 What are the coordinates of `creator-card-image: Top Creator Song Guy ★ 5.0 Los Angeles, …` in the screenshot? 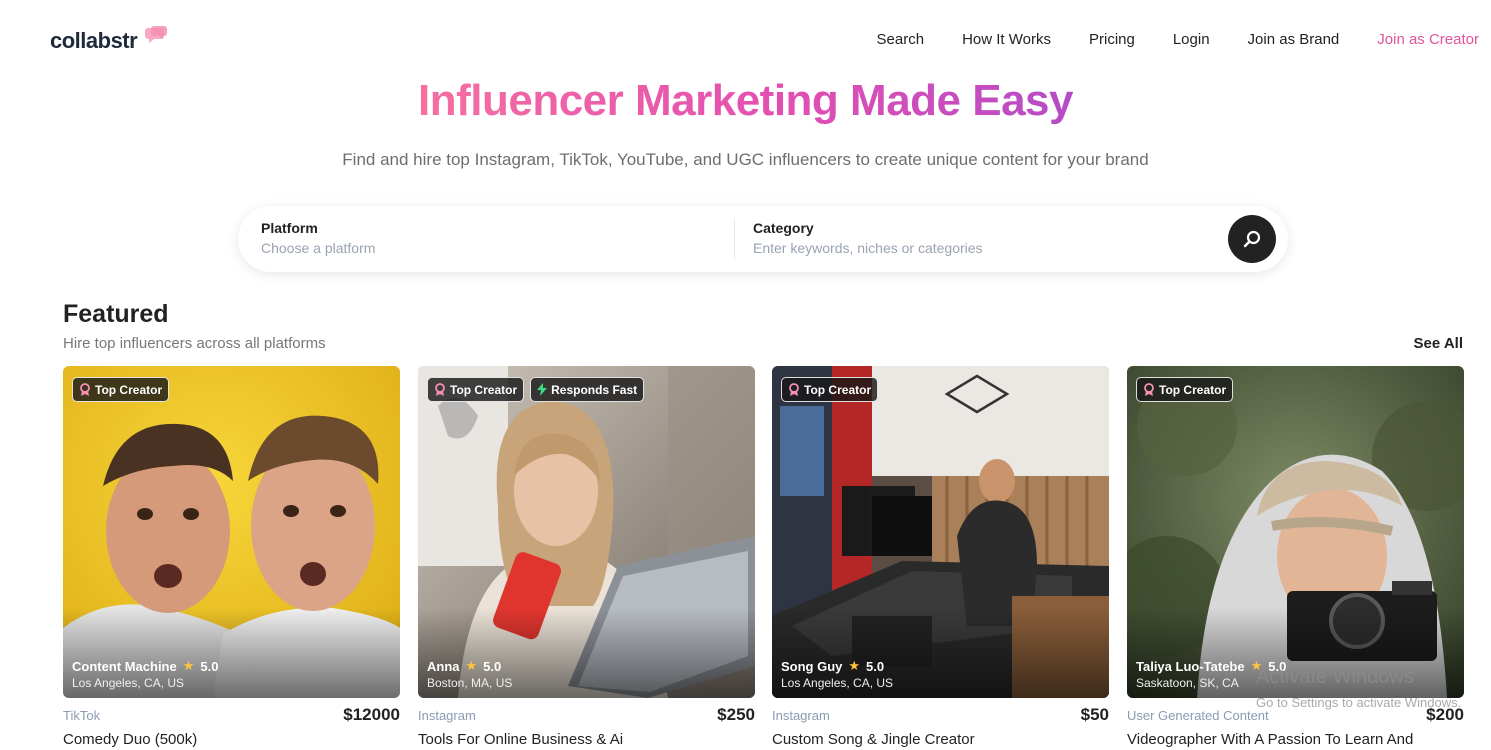 It's located at (940, 532).